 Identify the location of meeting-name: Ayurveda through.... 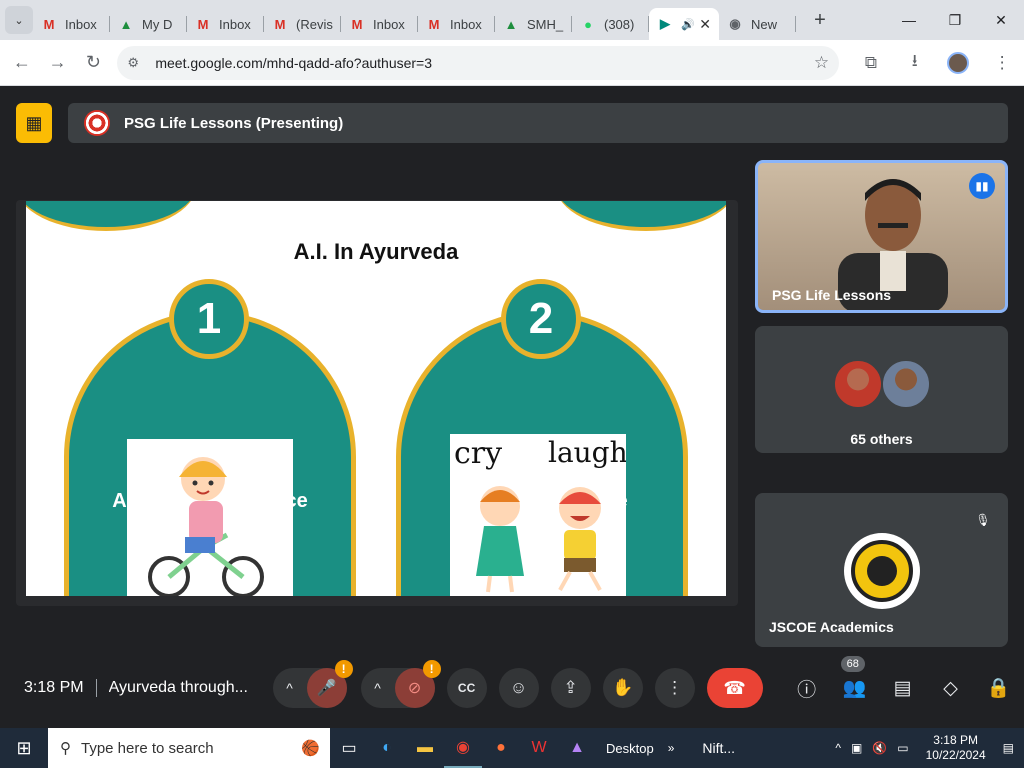
(178, 687).